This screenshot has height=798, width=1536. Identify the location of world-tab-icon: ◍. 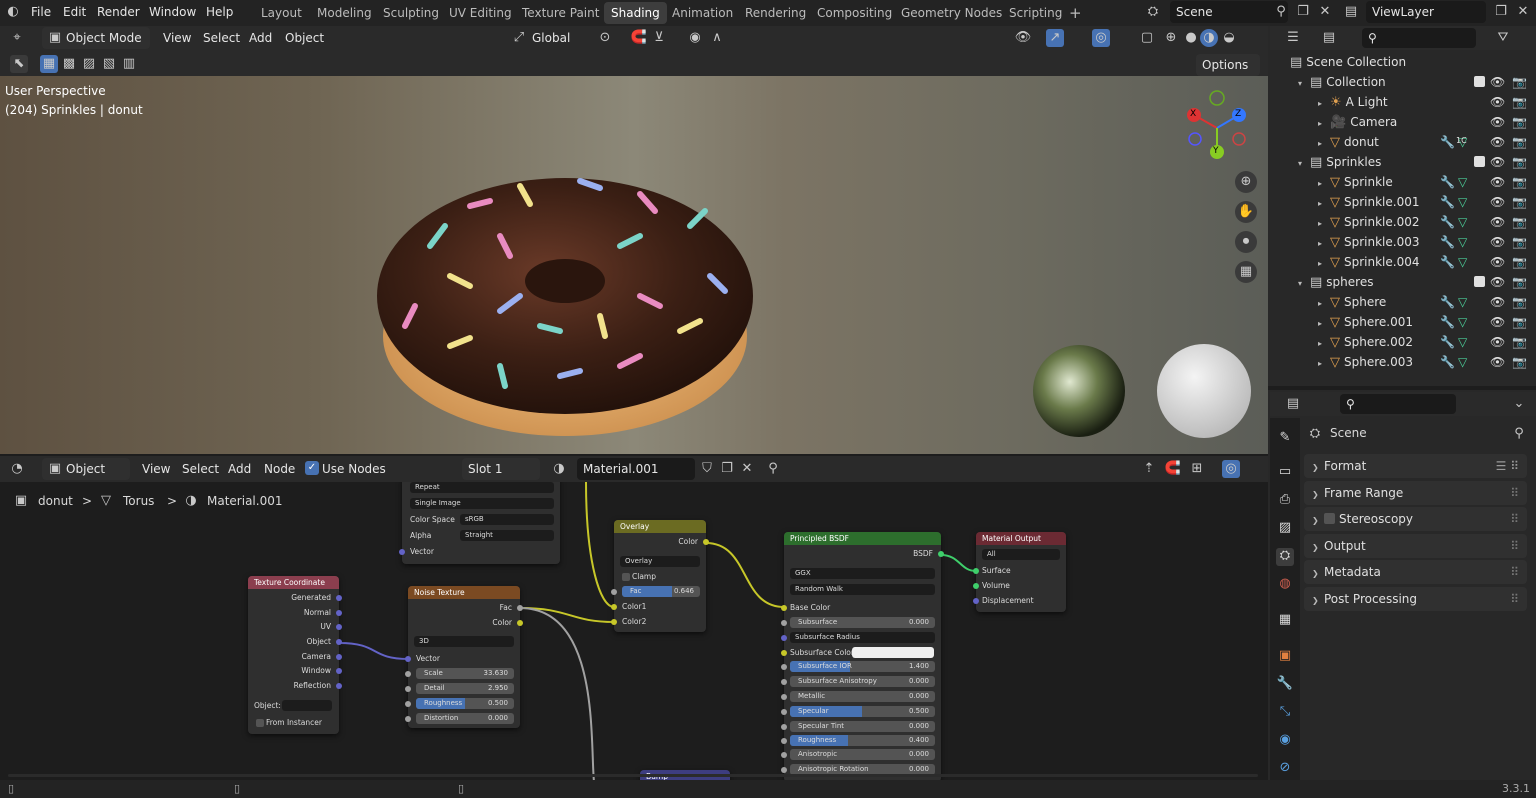
(1285, 585).